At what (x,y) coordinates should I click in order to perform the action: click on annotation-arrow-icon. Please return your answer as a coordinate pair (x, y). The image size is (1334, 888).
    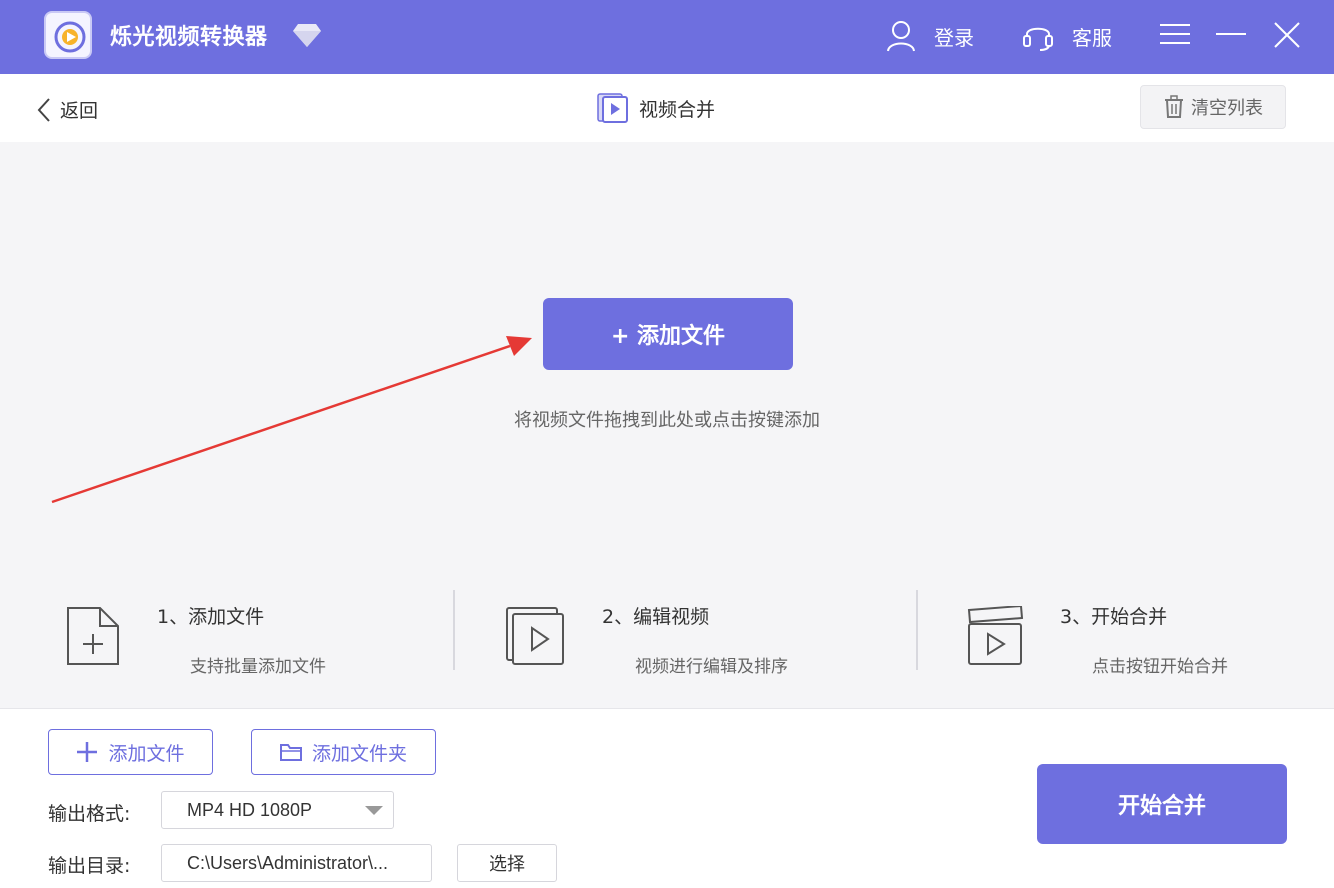
    Looking at the image, I should click on (291, 420).